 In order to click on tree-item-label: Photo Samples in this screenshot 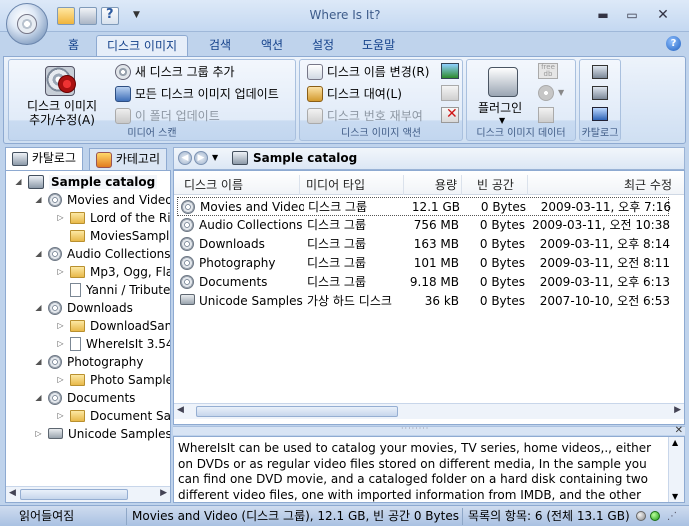, I will do `click(130, 379)`.